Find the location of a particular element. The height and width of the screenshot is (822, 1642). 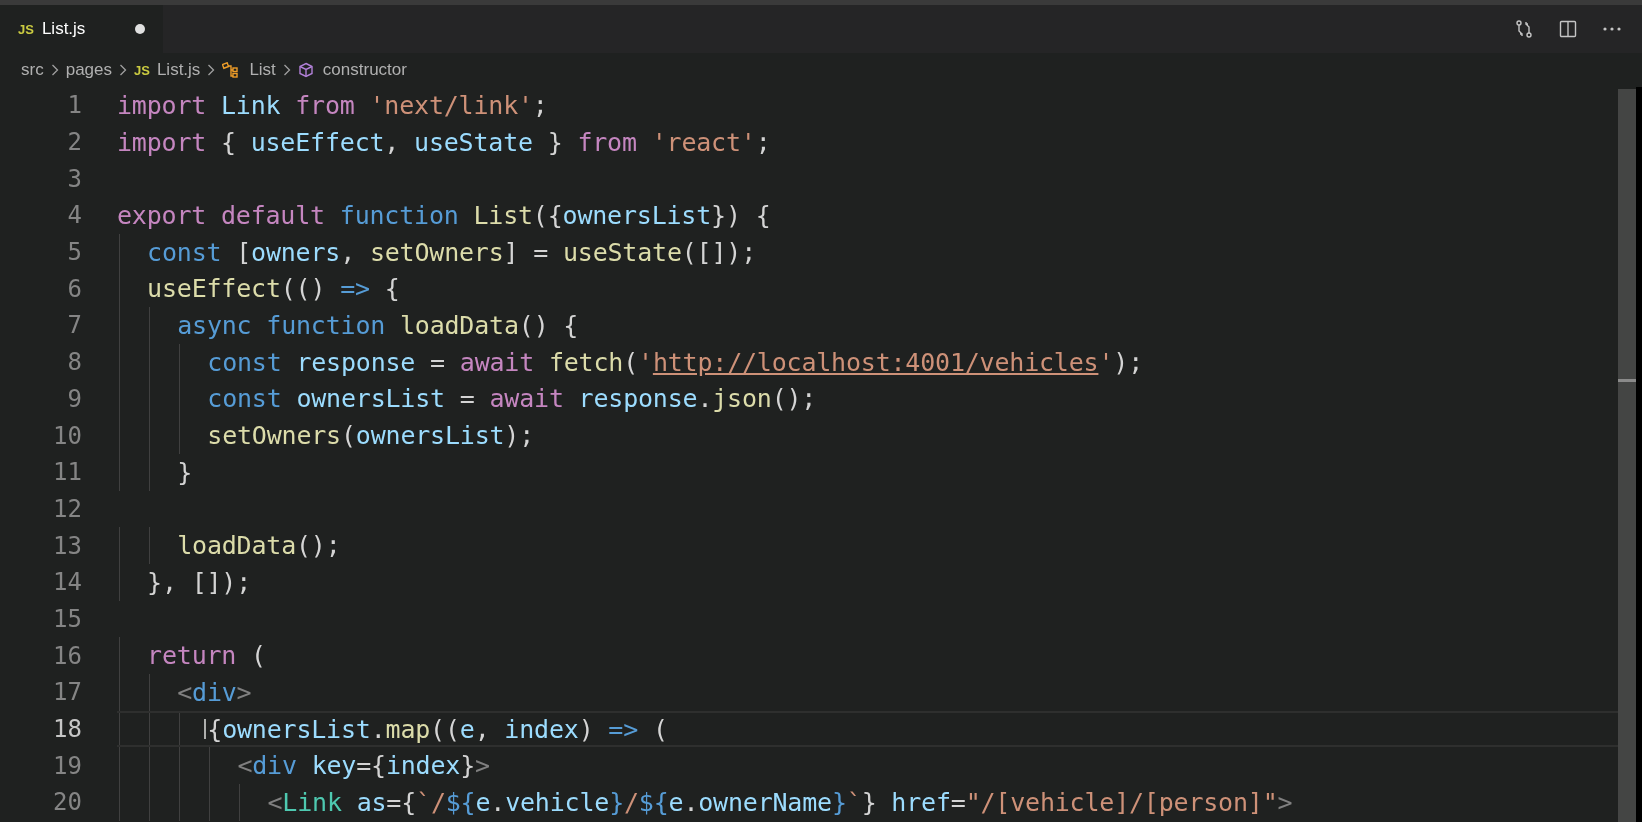

line-number: 20 is located at coordinates (67, 802).